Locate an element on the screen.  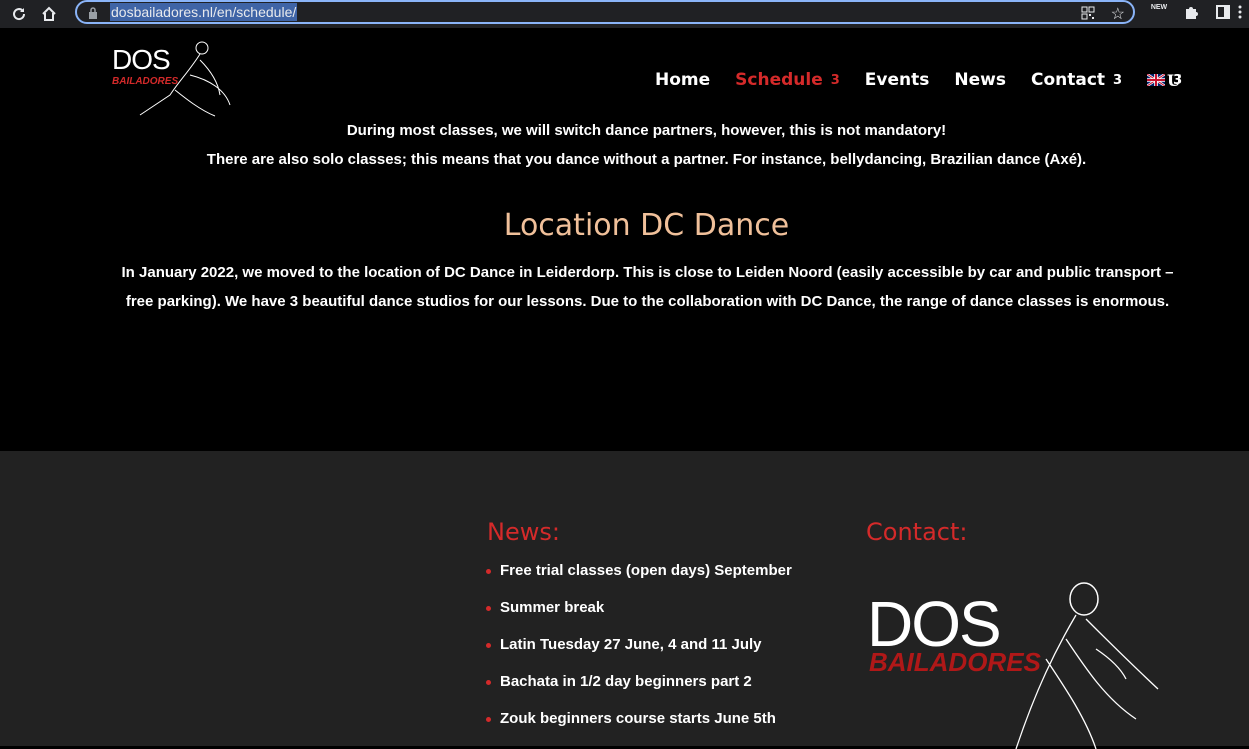
site-logo: DOS BAILADORES is located at coordinates (172, 80).